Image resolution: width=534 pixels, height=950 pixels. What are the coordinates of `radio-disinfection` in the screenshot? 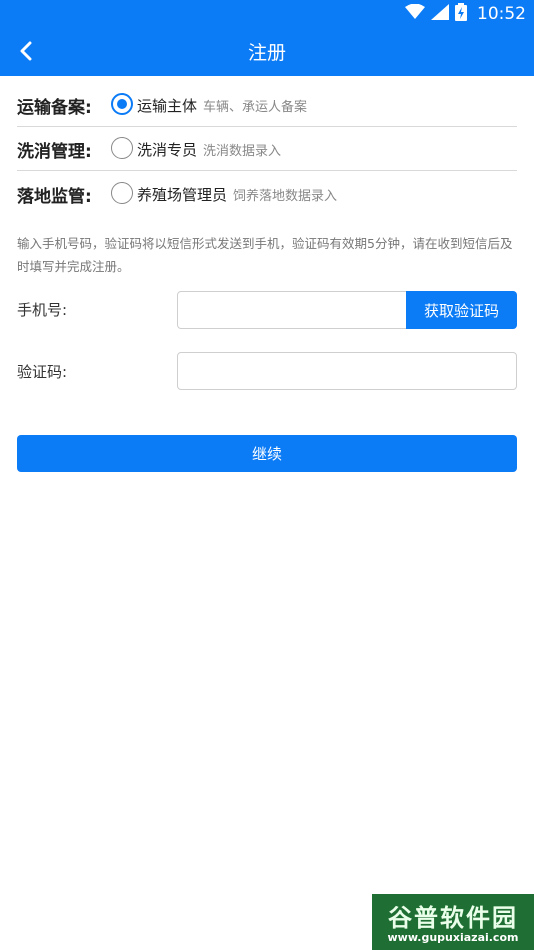 It's located at (122, 148).